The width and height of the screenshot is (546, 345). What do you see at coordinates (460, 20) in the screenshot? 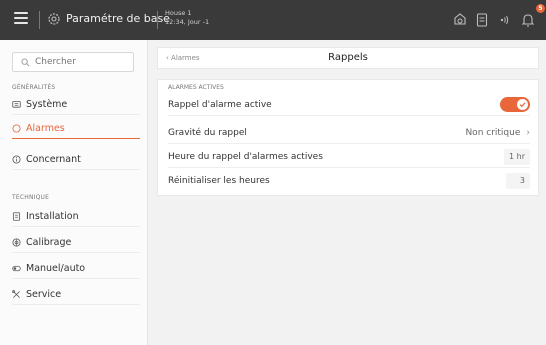
I see `climate-icon` at bounding box center [460, 20].